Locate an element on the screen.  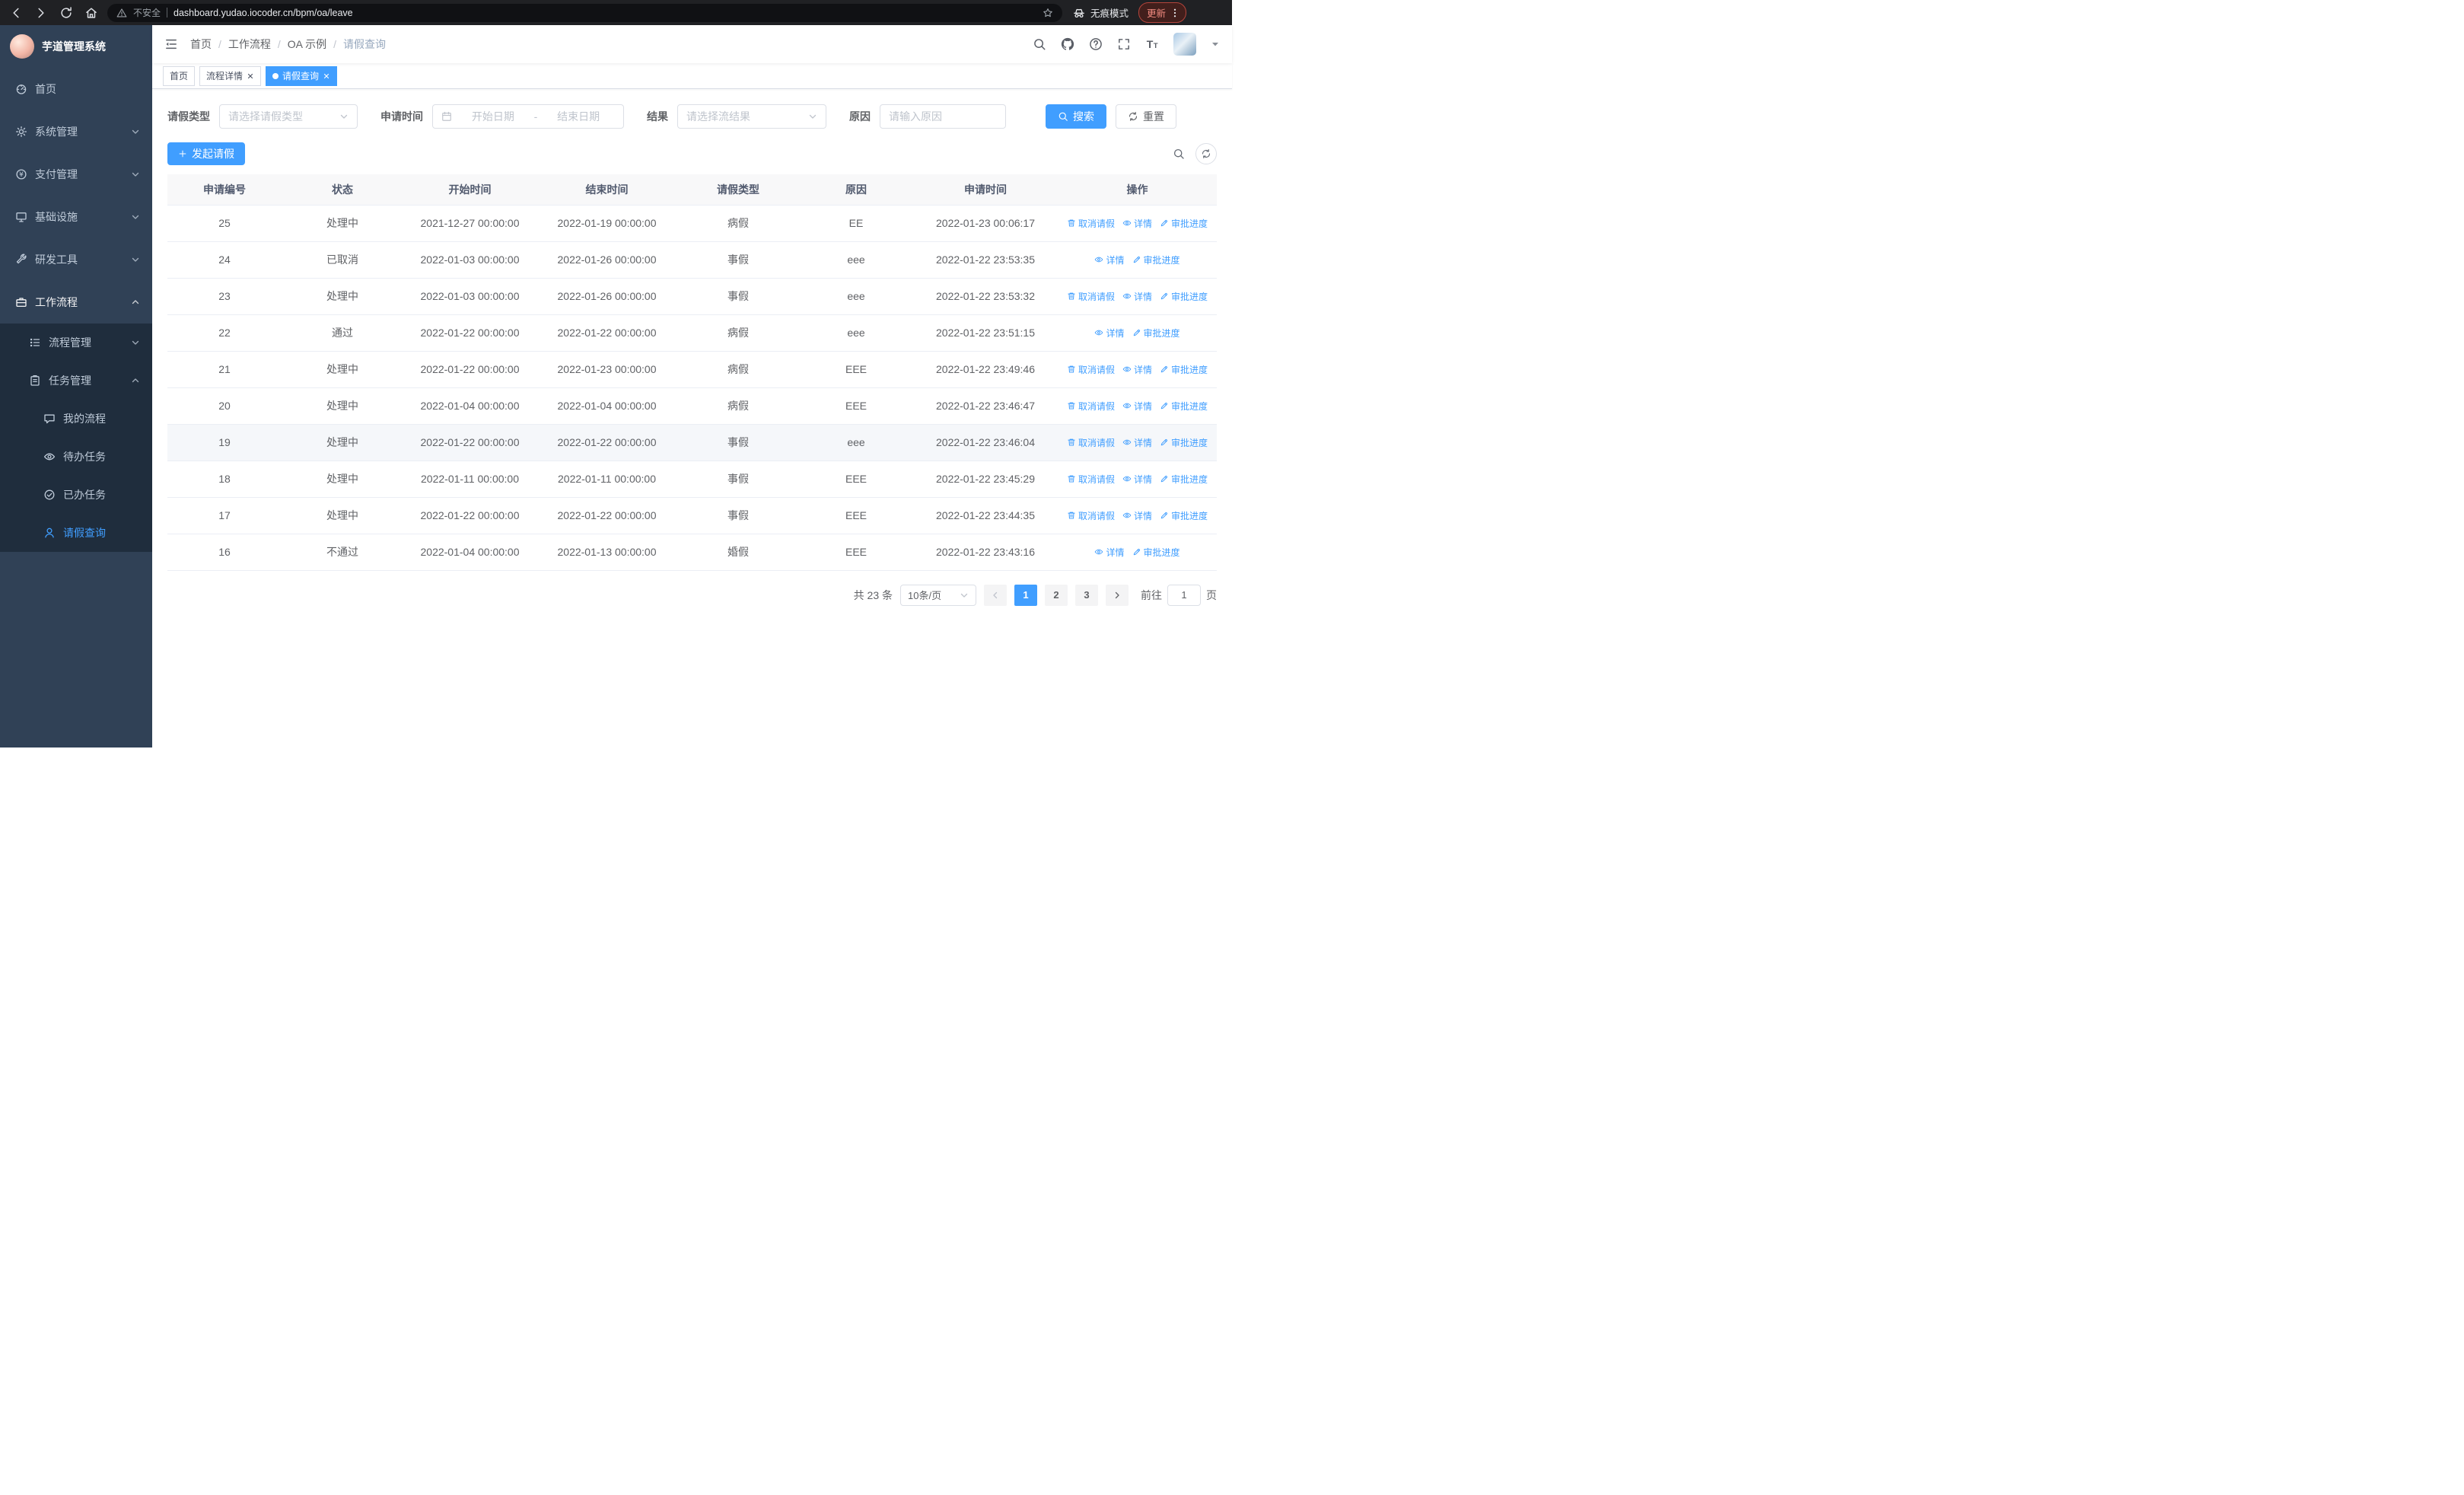
sidebar-item-process-mgmt: 流程管理 is located at coordinates (76, 343).